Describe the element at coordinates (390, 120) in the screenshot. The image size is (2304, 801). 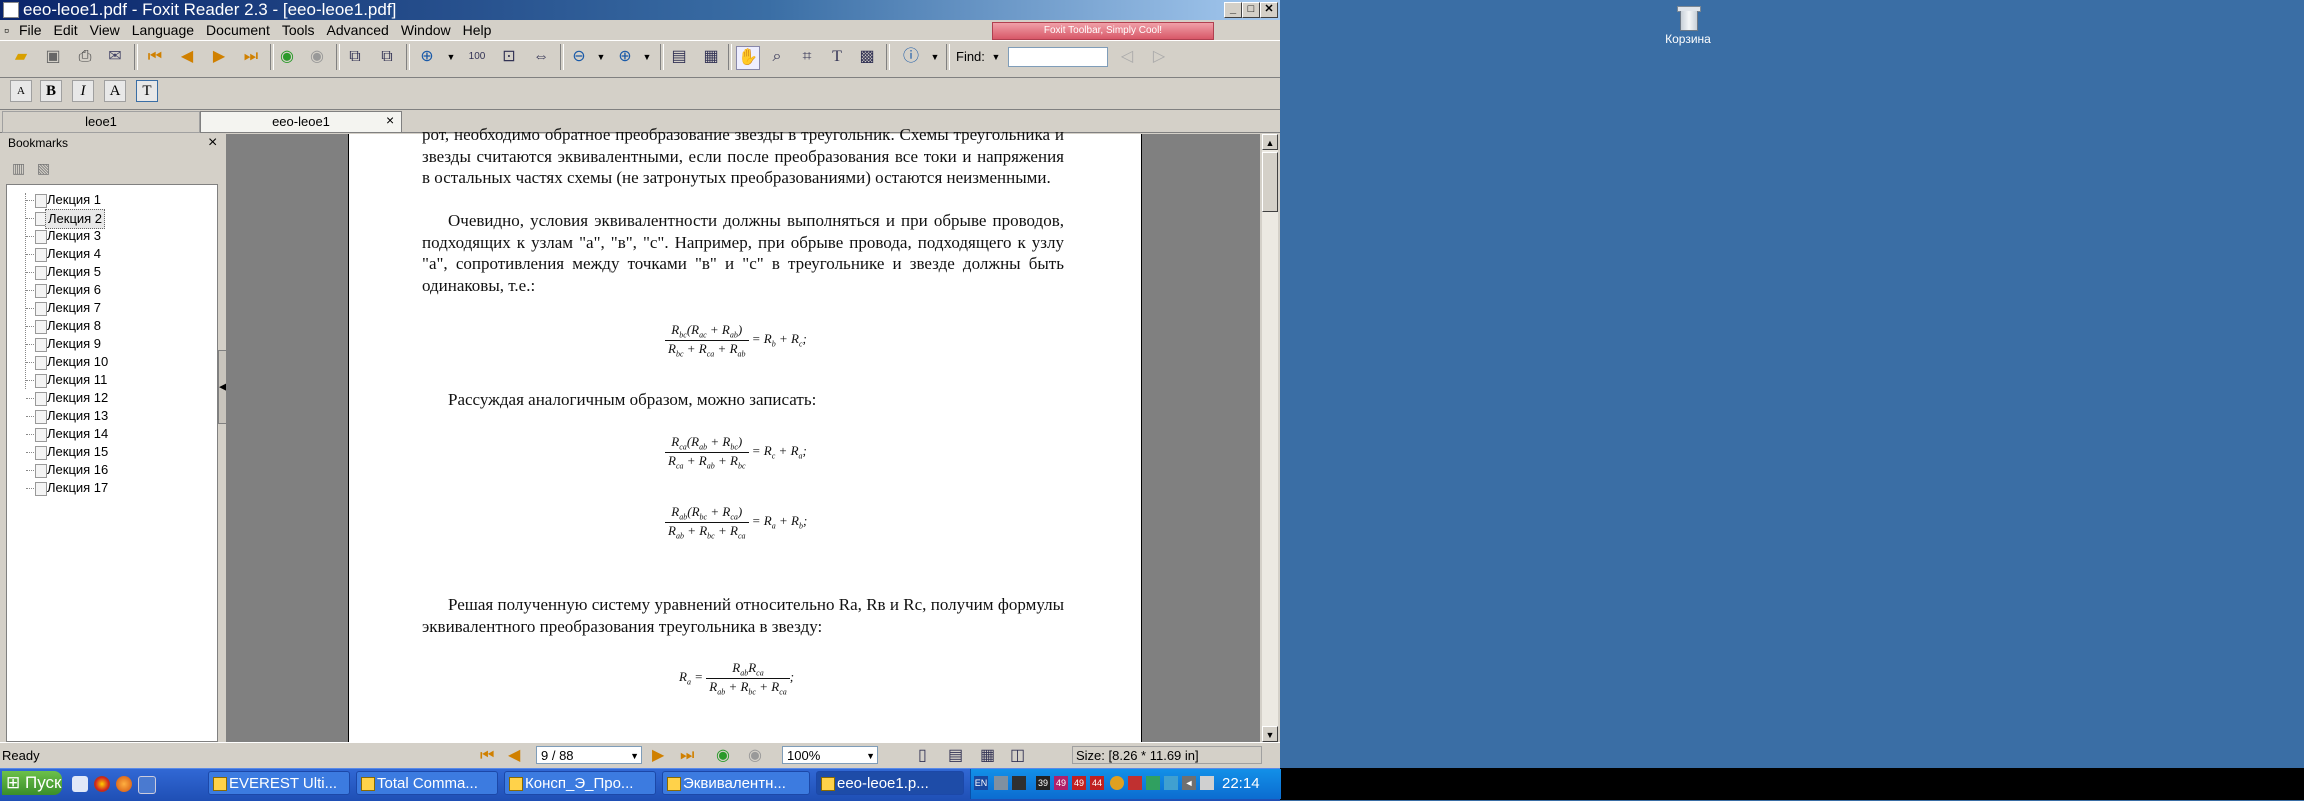
I see `tab-close-icon: ×` at that location.